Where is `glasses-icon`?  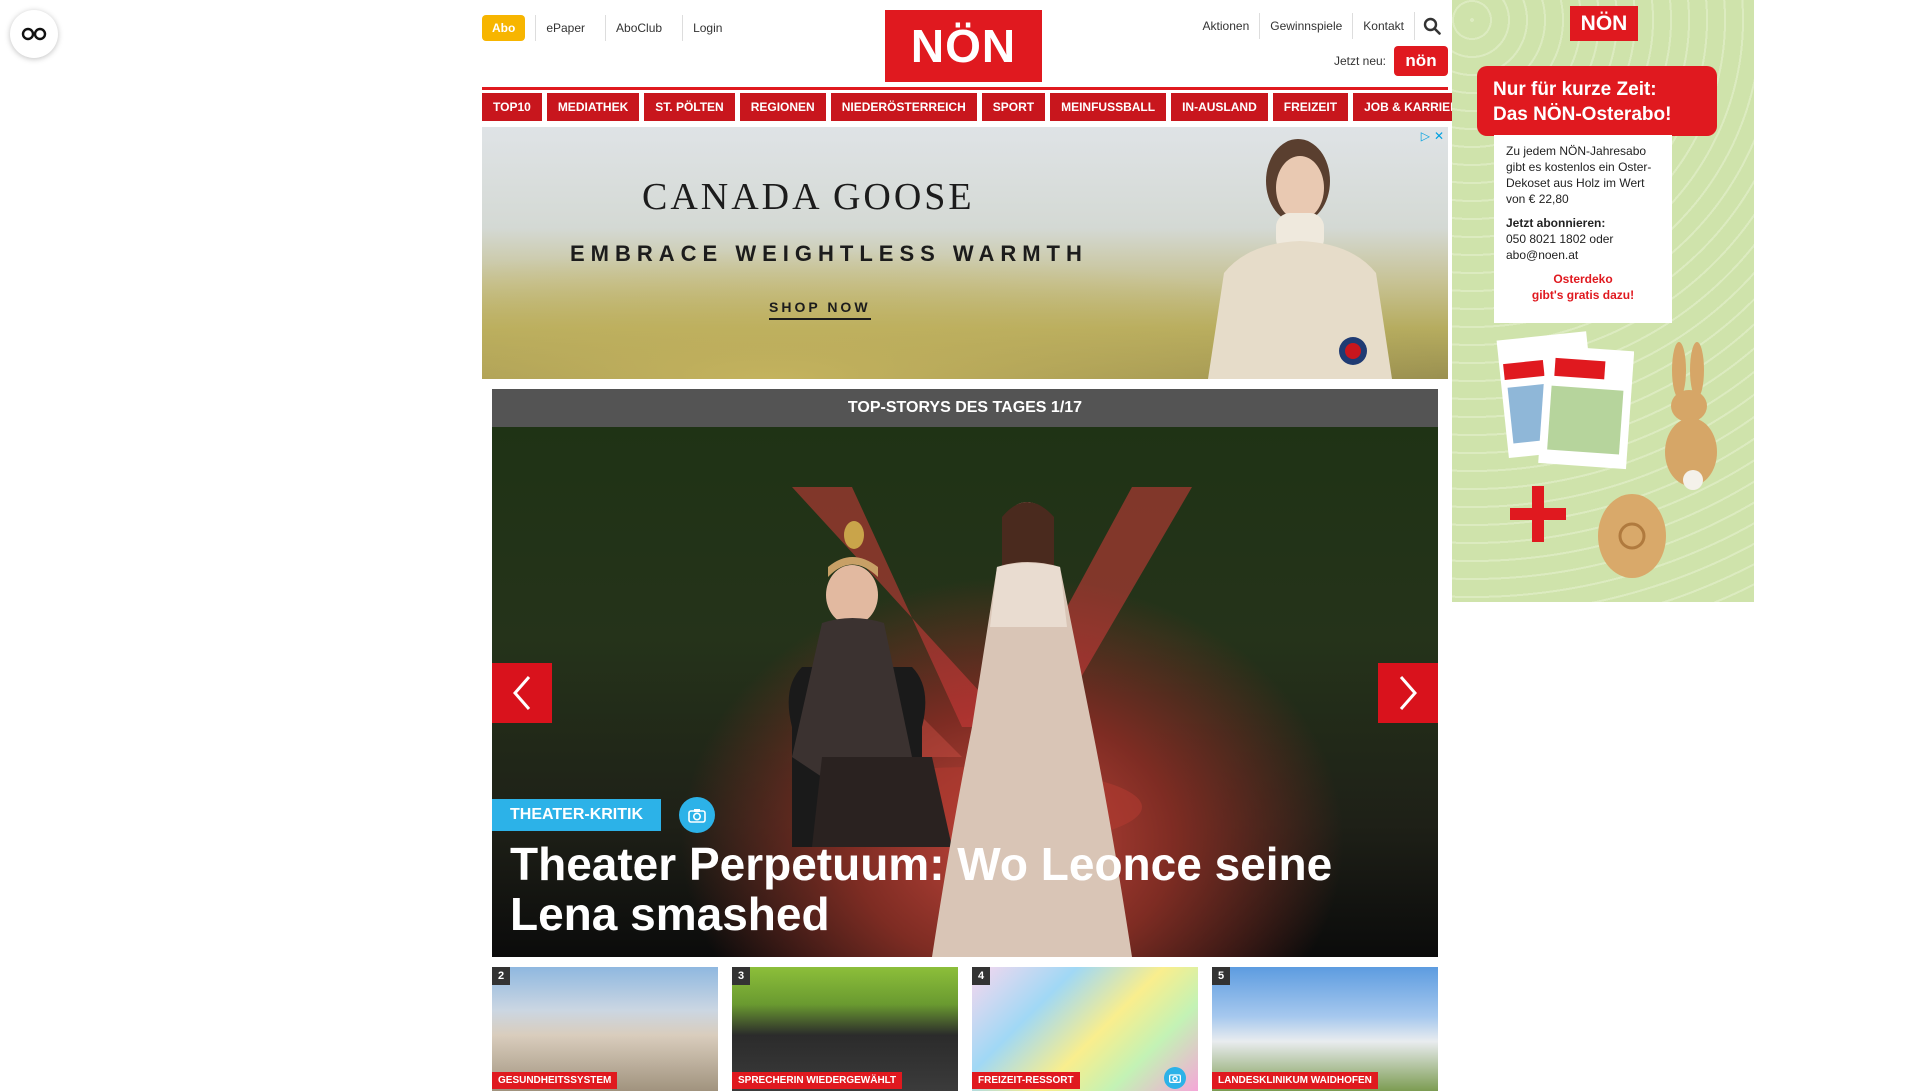 glasses-icon is located at coordinates (34, 34).